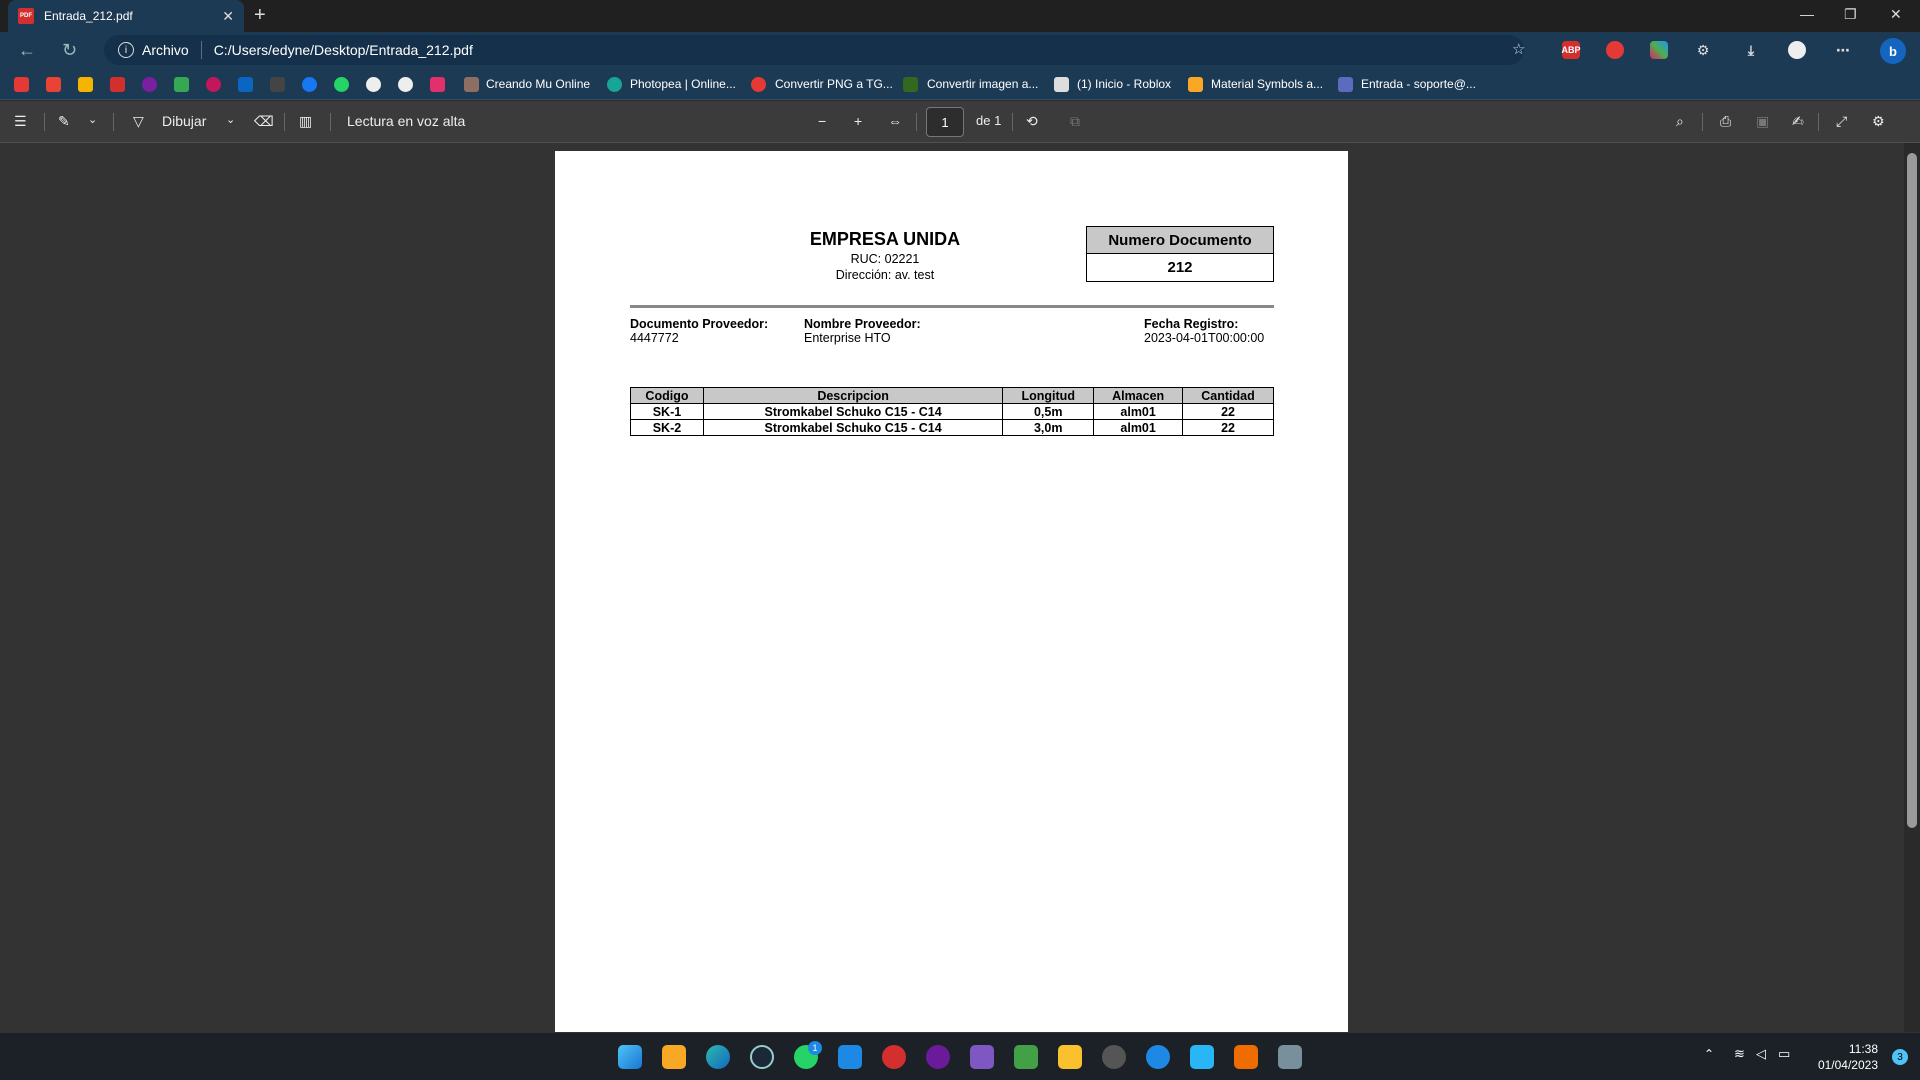  I want to click on save-as-icon: ✍, so click(1798, 121).